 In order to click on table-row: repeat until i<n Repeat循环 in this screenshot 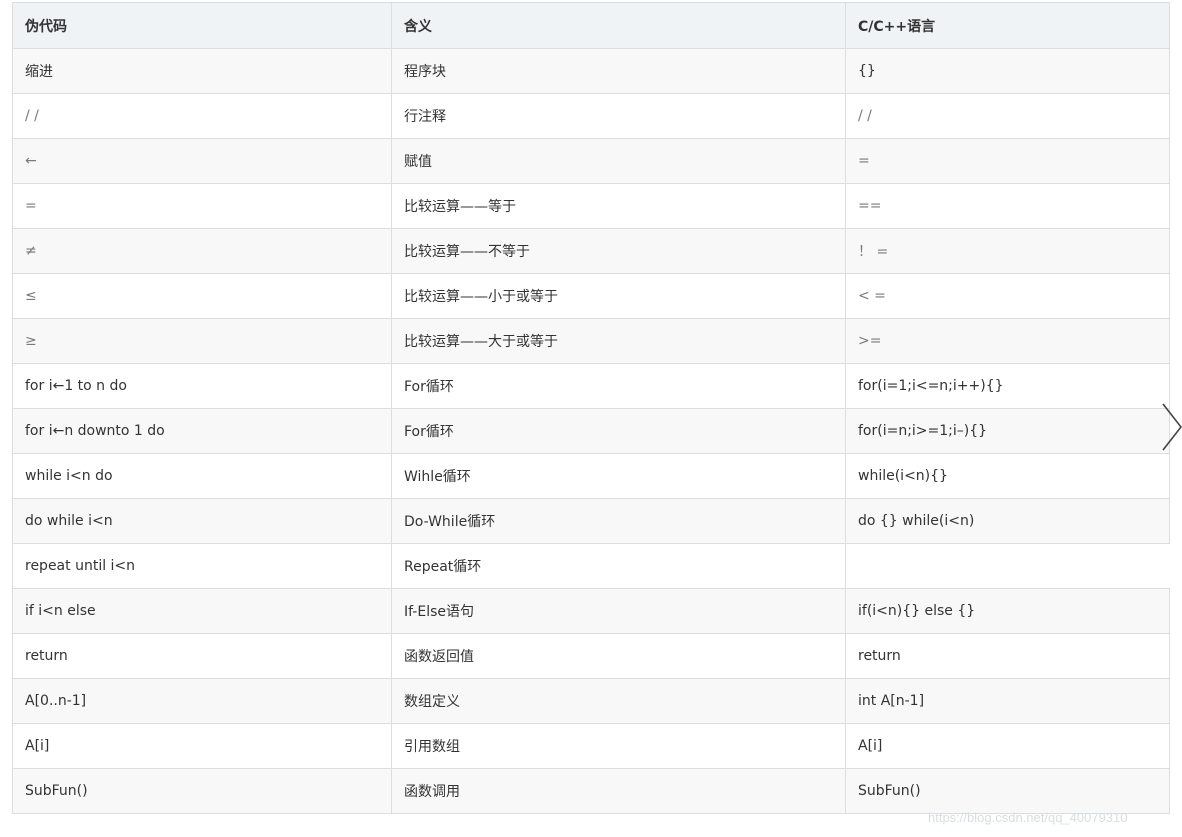, I will do `click(591, 566)`.